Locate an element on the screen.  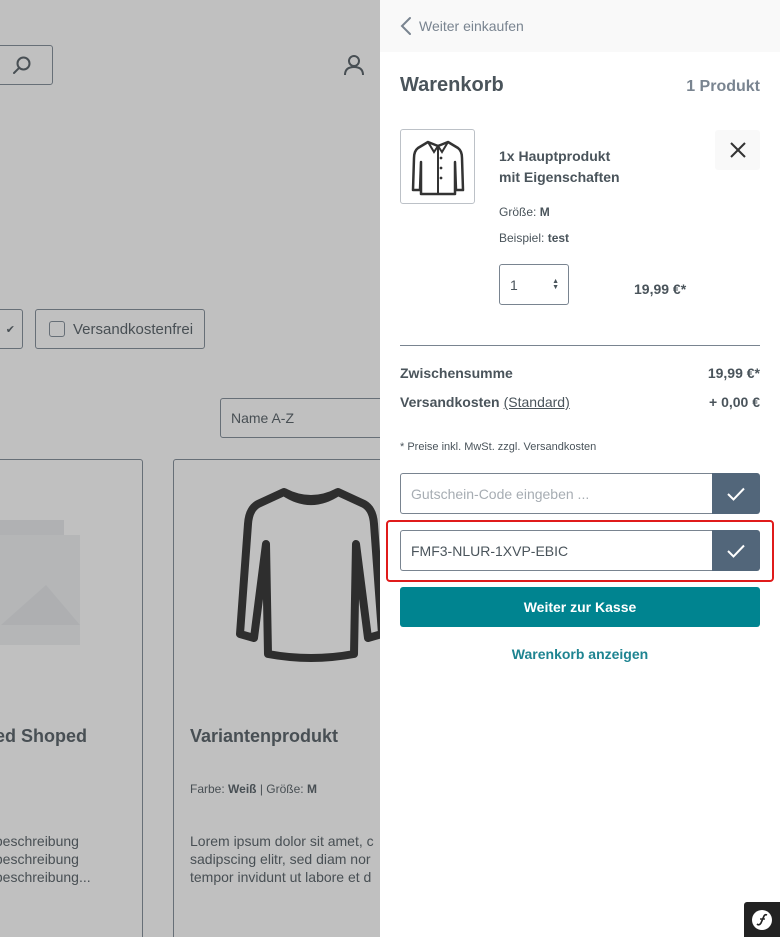
shipping-row: Versandkosten (Standard) + 0,00 € is located at coordinates (580, 402).